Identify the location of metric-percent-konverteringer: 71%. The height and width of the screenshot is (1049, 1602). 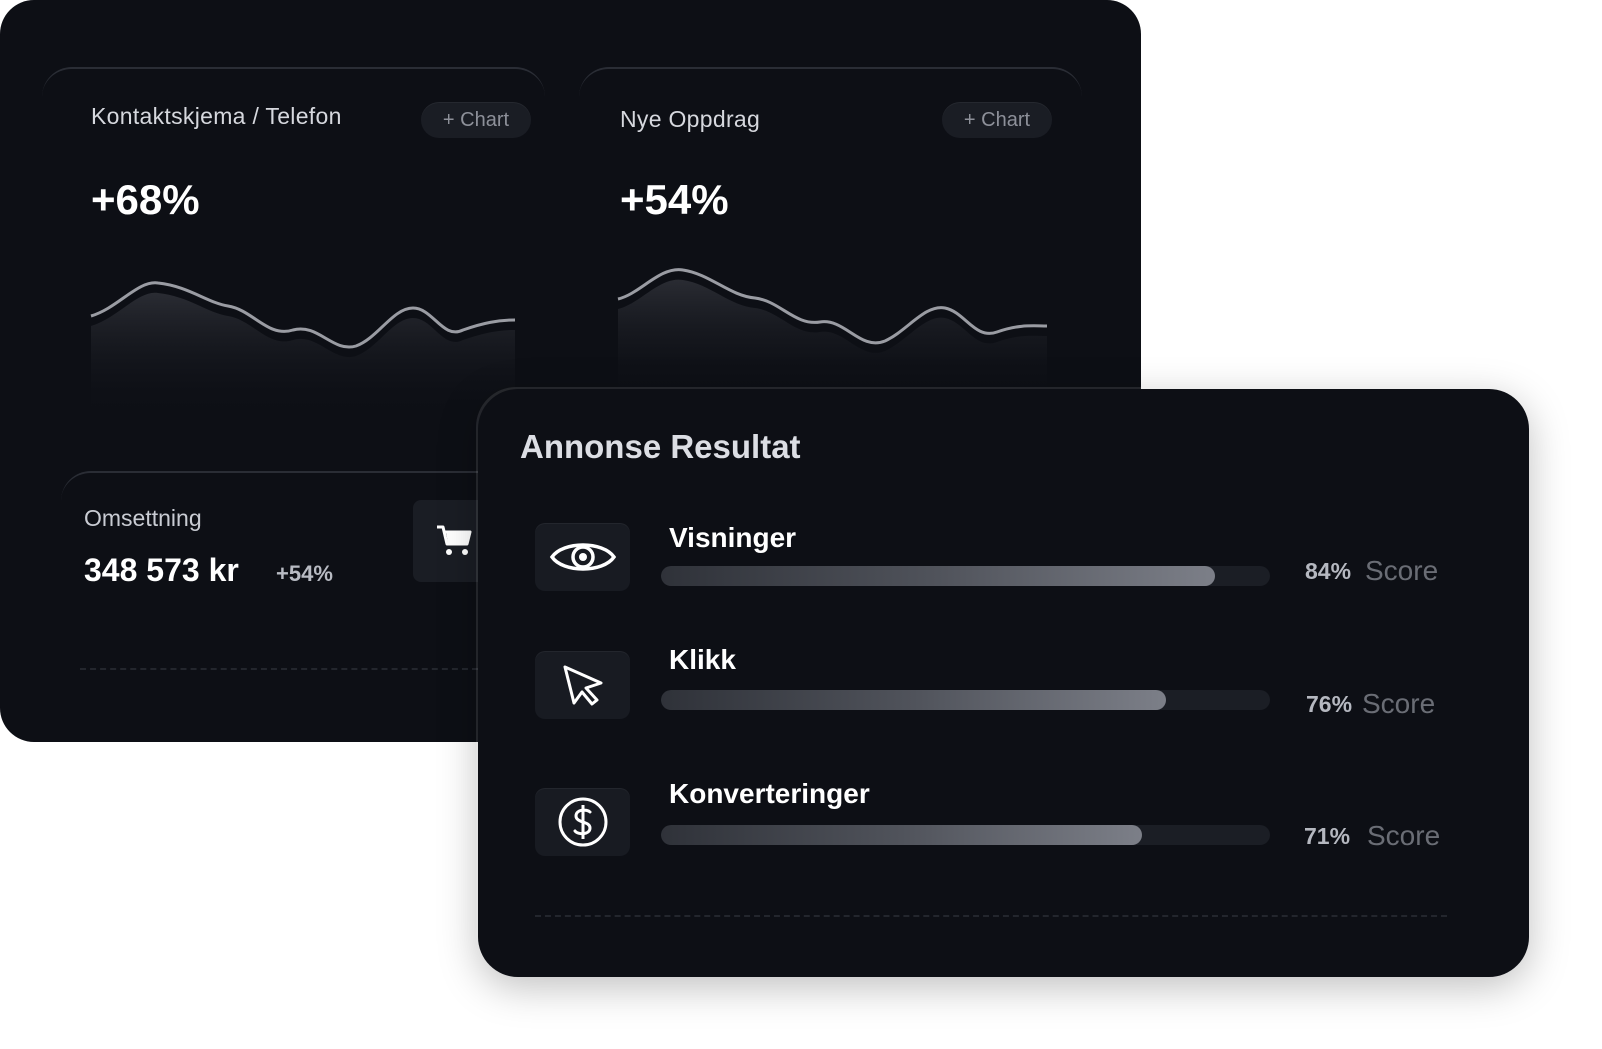
(1327, 836).